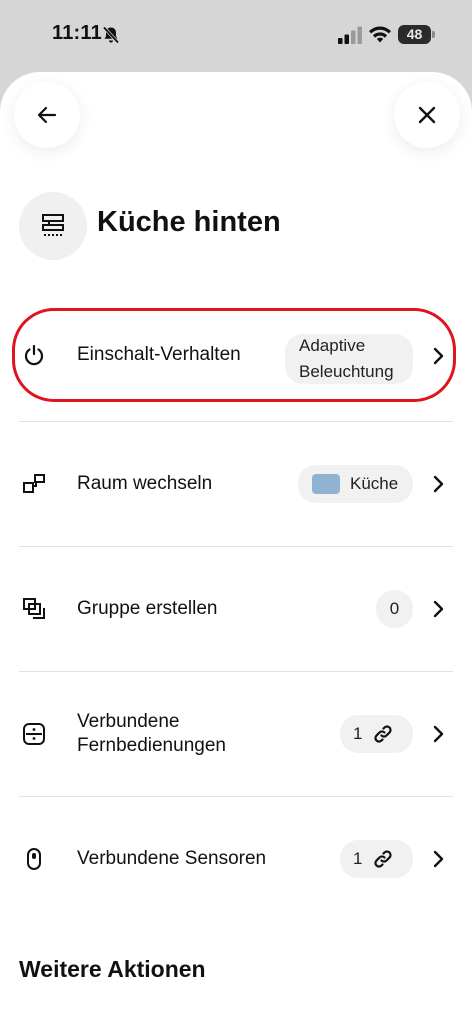 The image size is (472, 1024). What do you see at coordinates (172, 858) in the screenshot?
I see `row-label: Verbundene Sensoren` at bounding box center [172, 858].